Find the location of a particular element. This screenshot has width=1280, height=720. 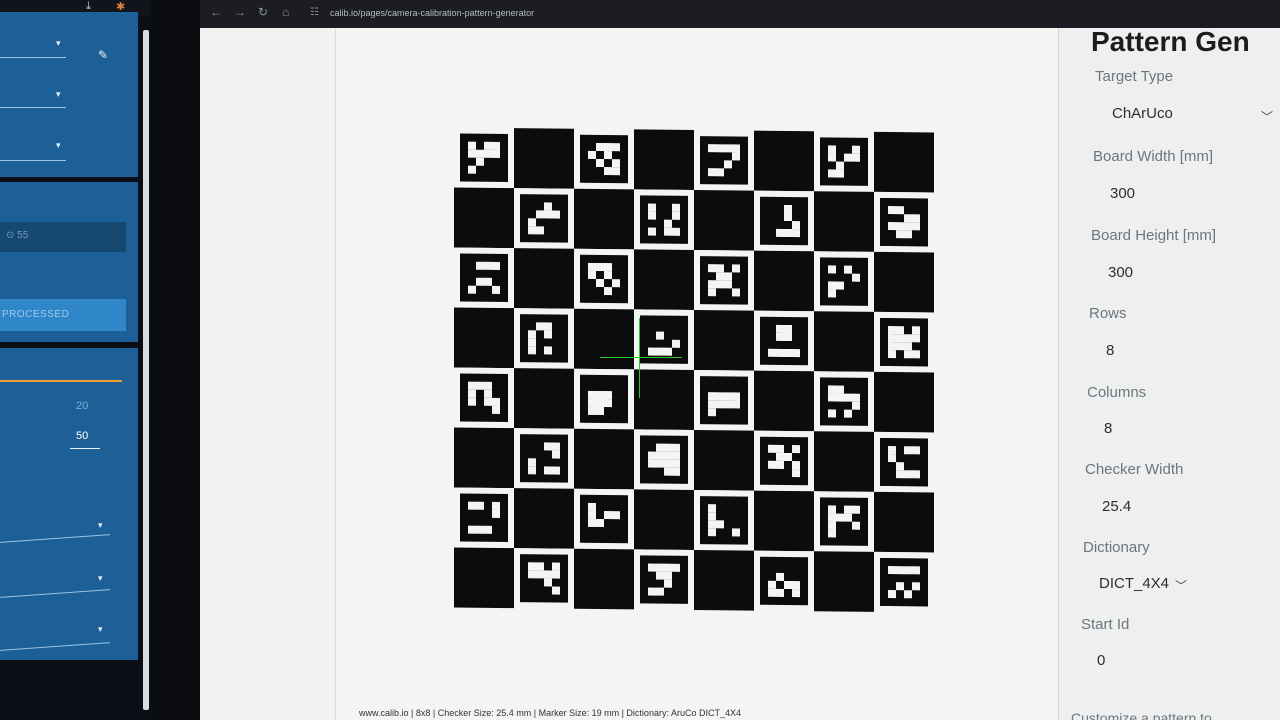

board-width-input: 300 is located at coordinates (1122, 193).